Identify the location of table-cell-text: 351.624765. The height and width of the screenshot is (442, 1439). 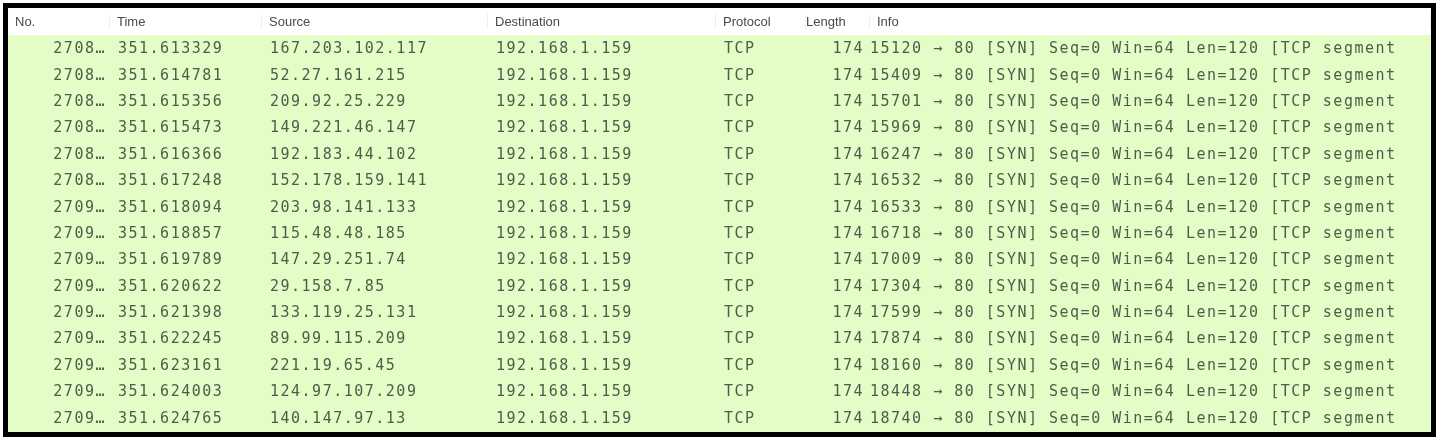
(171, 417).